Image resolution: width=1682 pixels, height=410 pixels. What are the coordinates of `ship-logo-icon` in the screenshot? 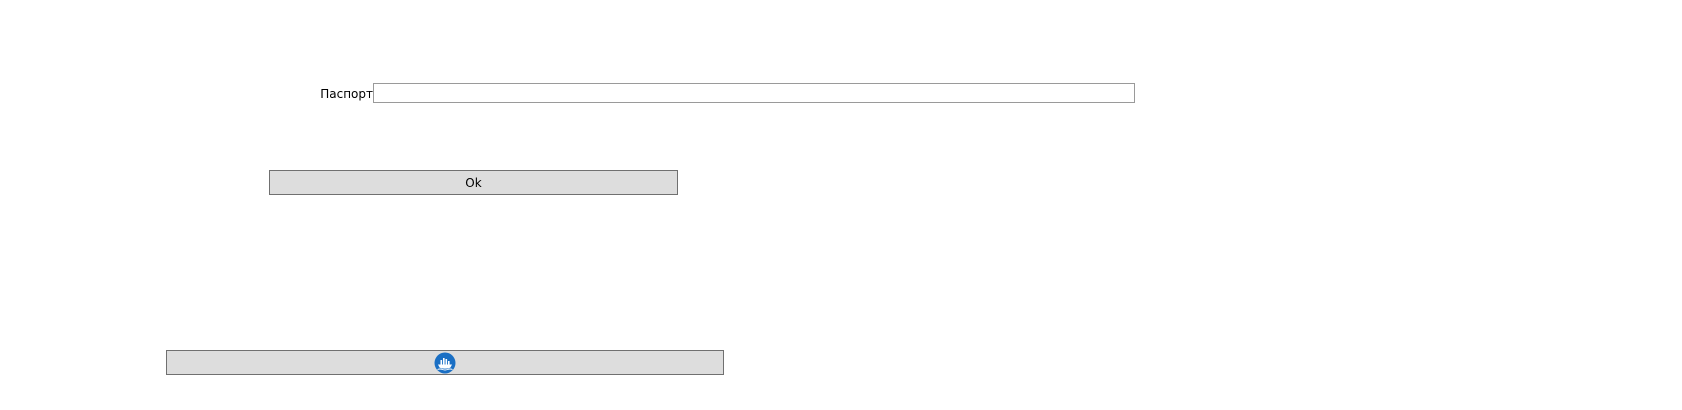 It's located at (445, 363).